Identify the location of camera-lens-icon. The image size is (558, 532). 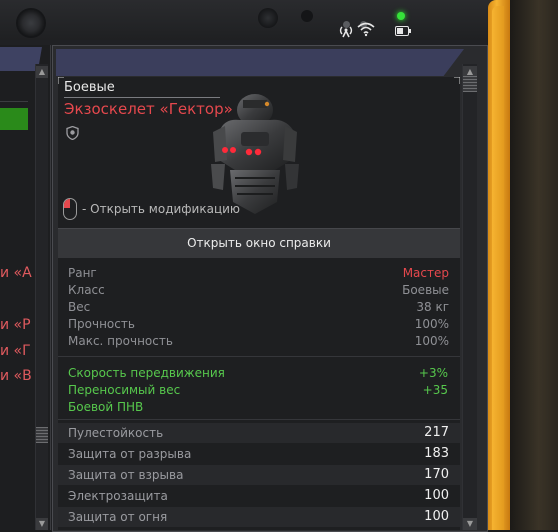
(268, 18).